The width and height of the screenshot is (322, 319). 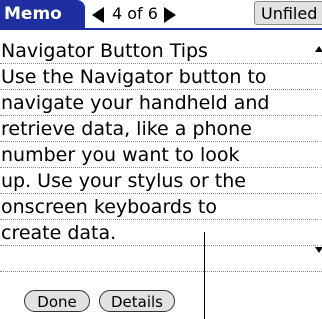 I want to click on memo-line: number you want to look, so click(x=161, y=155).